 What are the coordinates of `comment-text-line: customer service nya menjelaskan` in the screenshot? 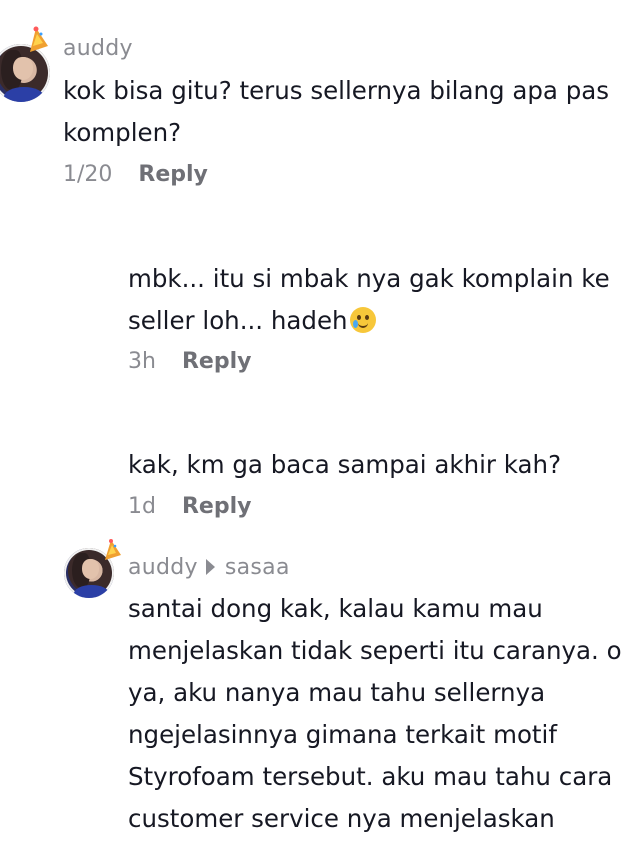 It's located at (341, 818).